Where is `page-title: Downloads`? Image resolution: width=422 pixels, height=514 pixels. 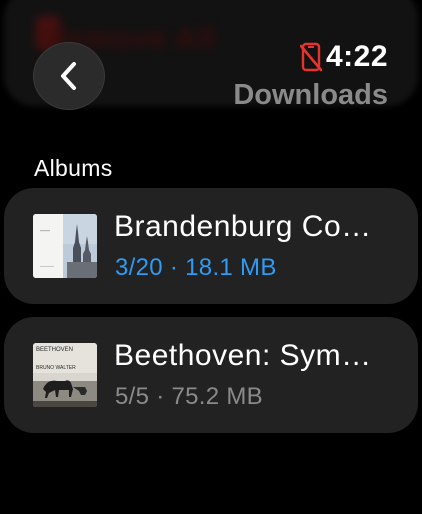
page-title: Downloads is located at coordinates (310, 95).